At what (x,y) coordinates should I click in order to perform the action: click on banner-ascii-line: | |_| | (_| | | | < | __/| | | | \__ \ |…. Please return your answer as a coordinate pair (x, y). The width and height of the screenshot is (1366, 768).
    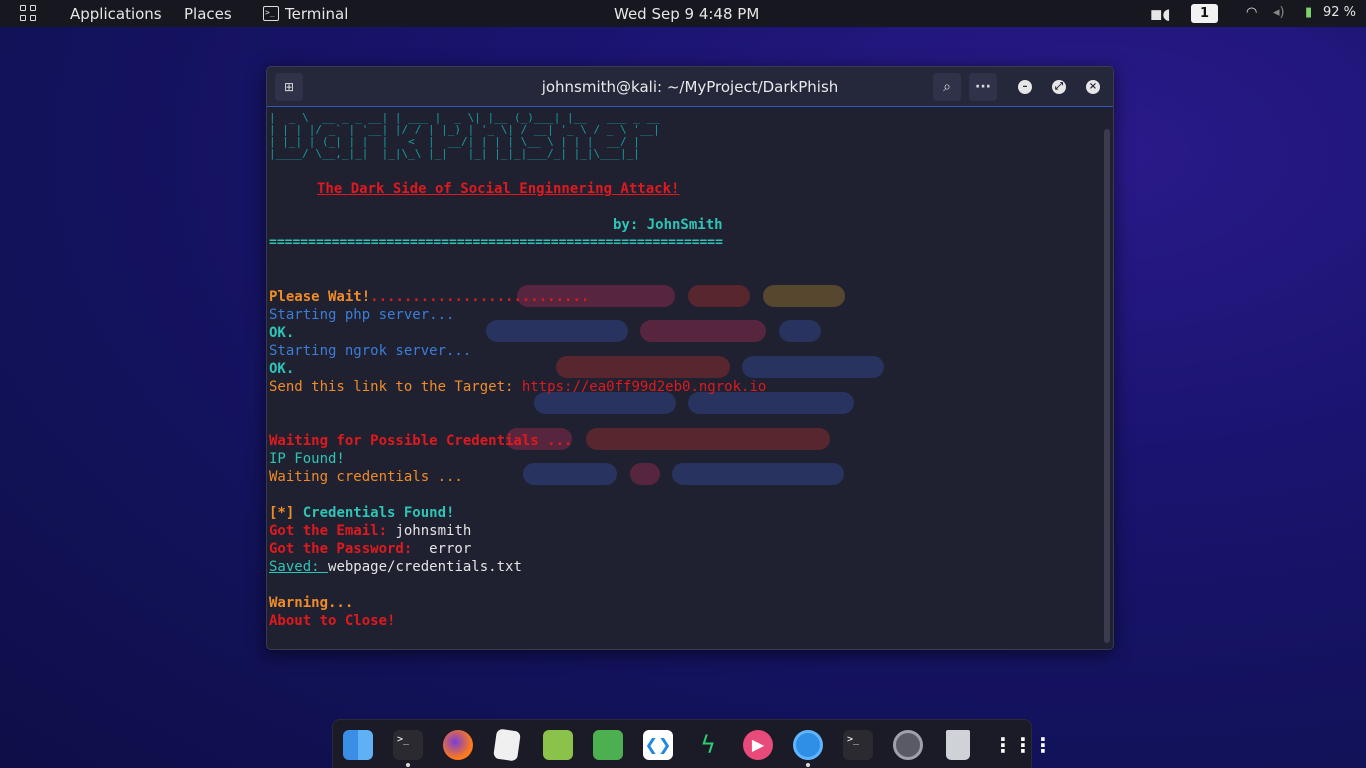
    Looking at the image, I should click on (454, 141).